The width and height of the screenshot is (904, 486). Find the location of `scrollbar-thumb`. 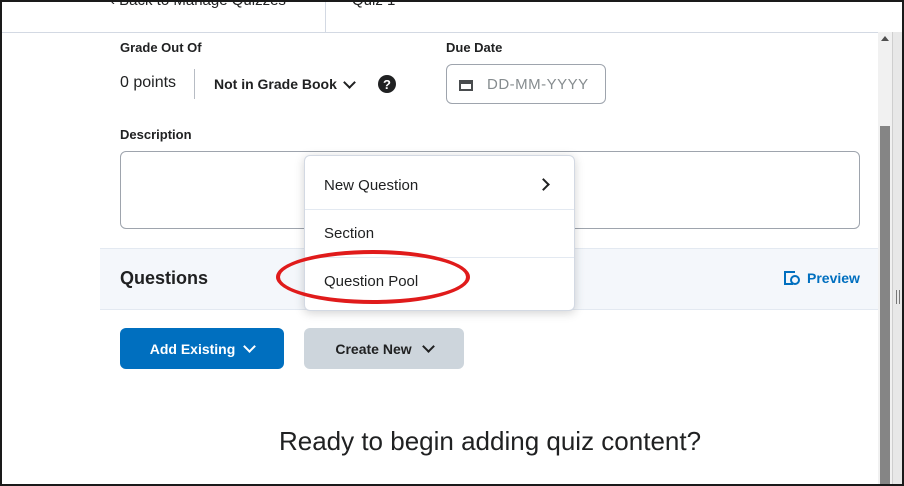

scrollbar-thumb is located at coordinates (885, 305).